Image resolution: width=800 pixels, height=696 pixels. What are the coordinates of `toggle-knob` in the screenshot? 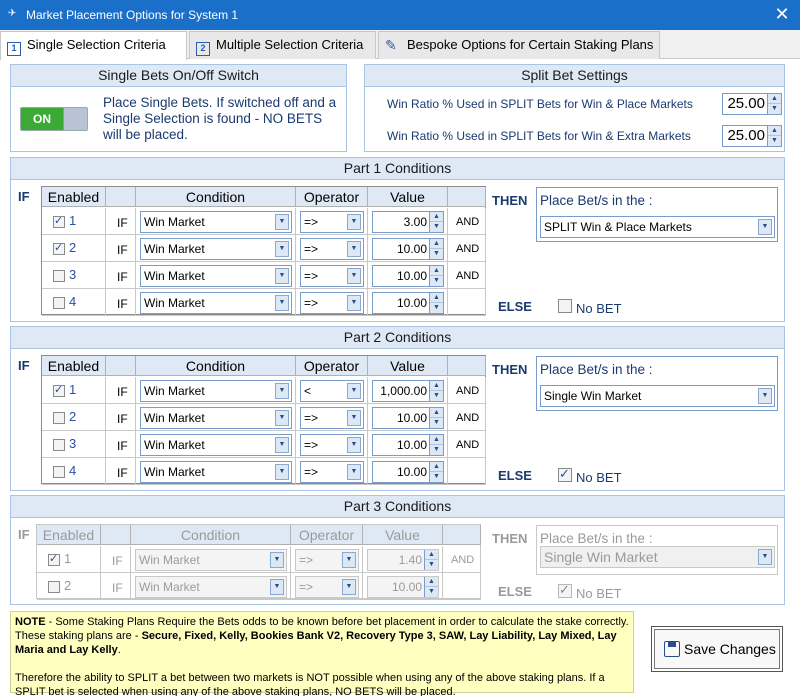 It's located at (75, 119).